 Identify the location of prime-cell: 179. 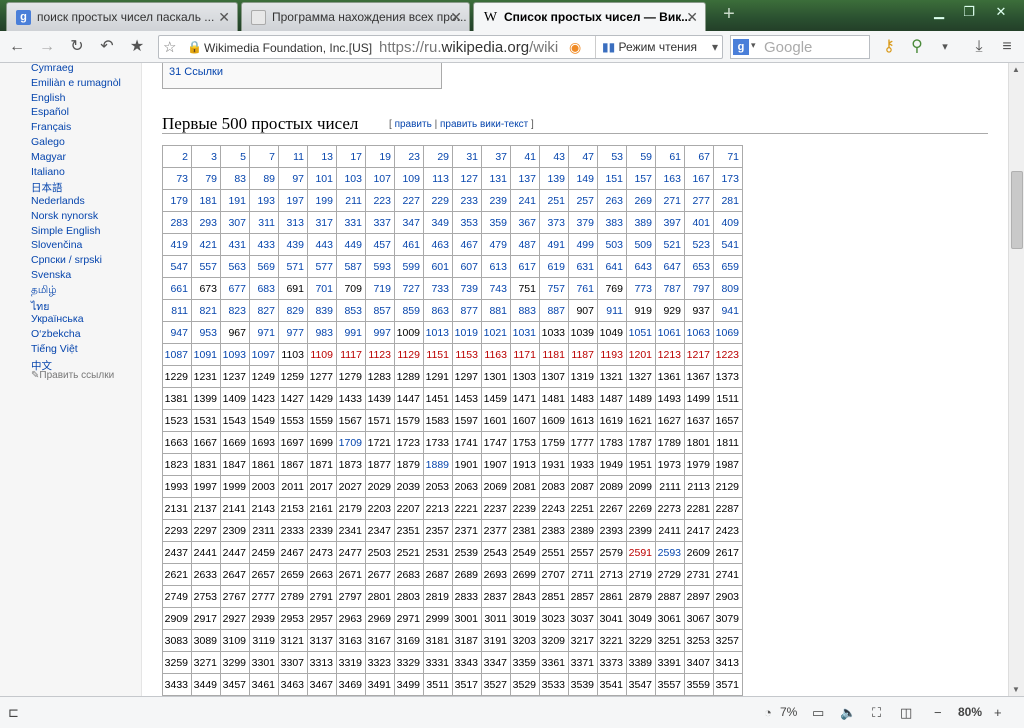
(177, 200).